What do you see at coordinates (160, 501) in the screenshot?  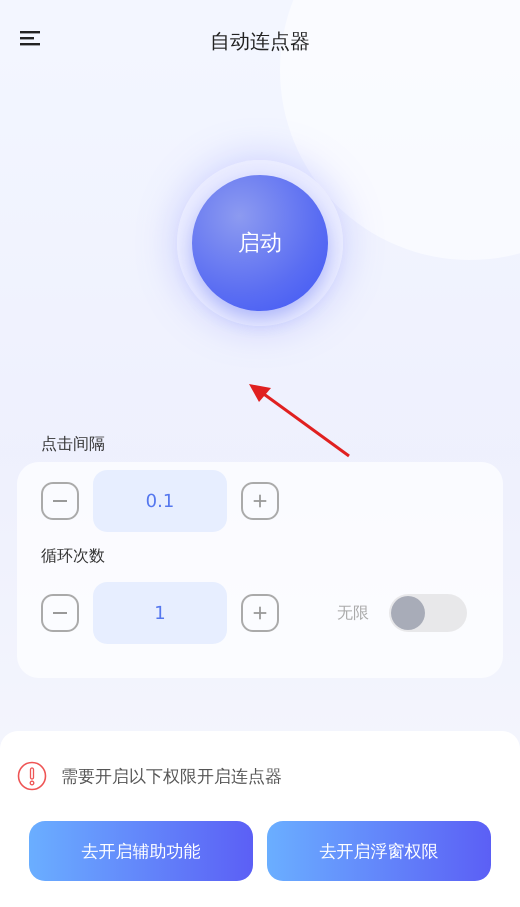 I see `value-field: 0.1` at bounding box center [160, 501].